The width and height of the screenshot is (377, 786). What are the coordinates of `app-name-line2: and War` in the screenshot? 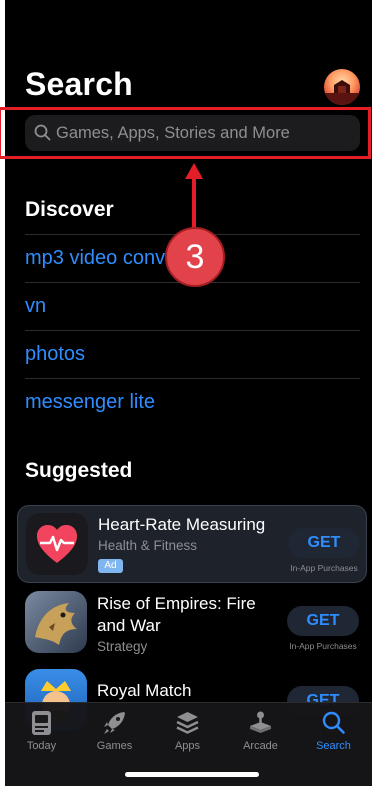 It's located at (129, 625).